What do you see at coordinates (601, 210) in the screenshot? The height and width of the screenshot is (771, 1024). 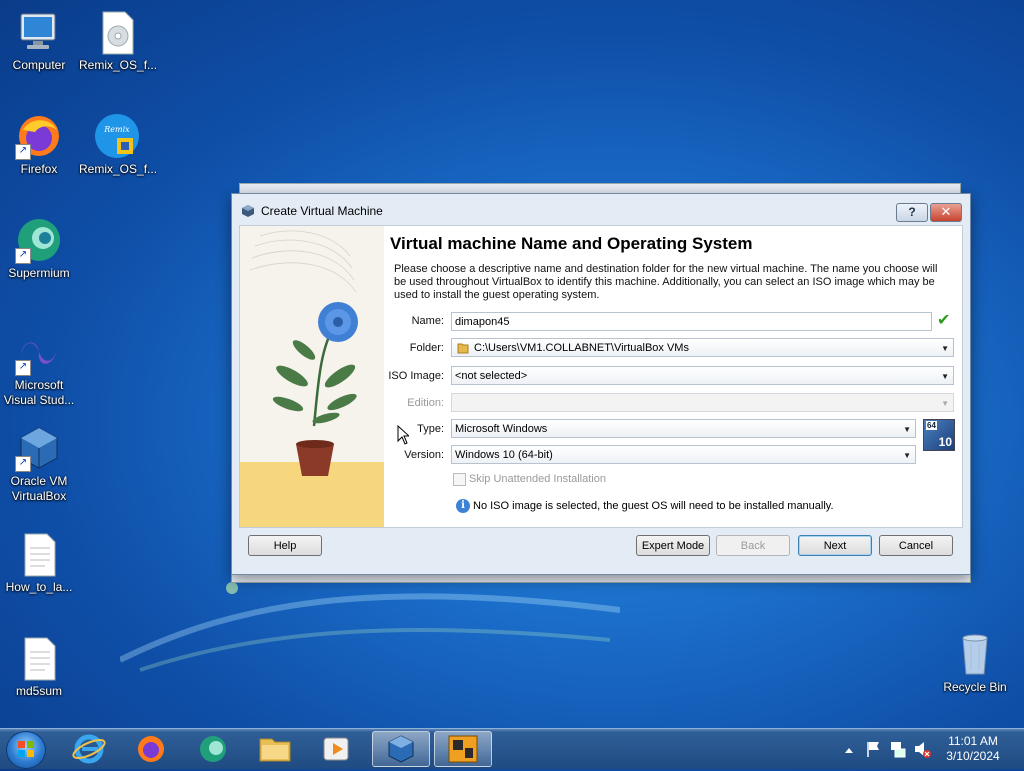 I see `dialog-titlebar: Create Virtual Machine ? ✕` at bounding box center [601, 210].